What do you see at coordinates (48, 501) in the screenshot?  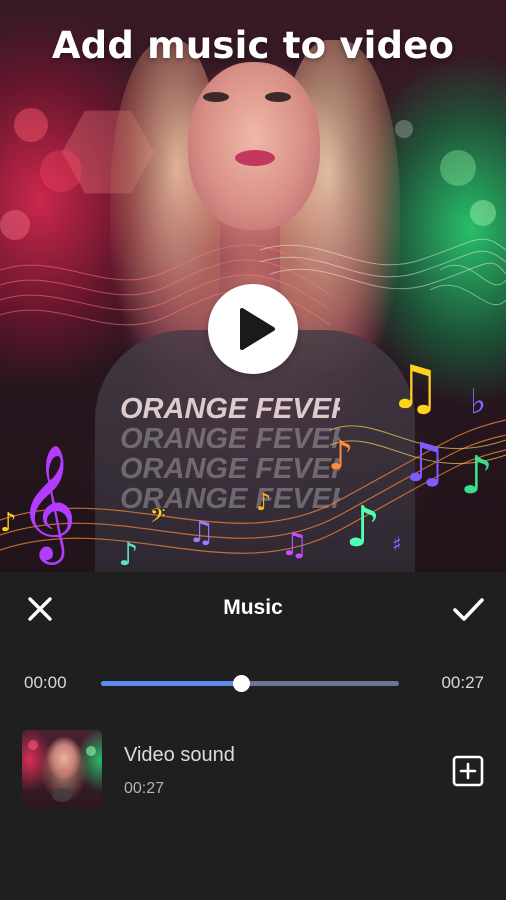 I see `treble-clef-icon: 𝄞` at bounding box center [48, 501].